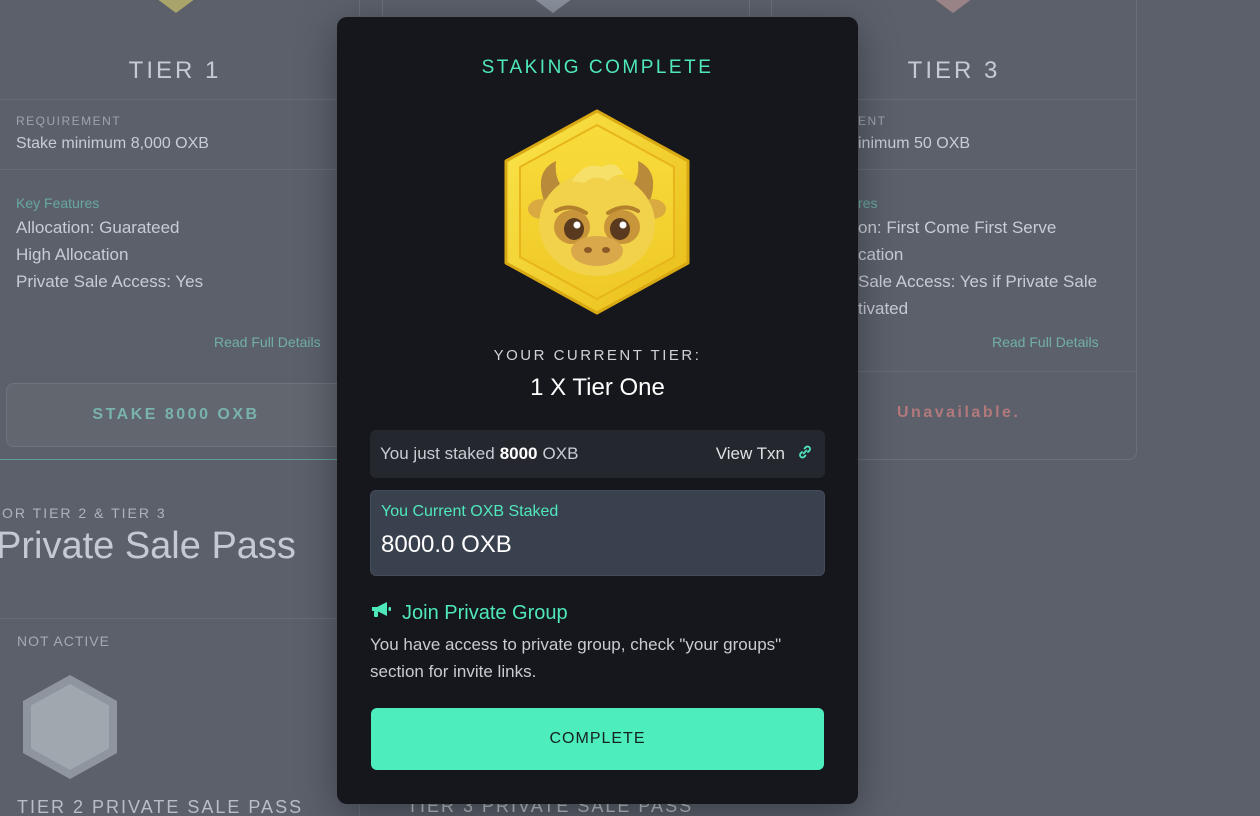  I want to click on view-txn-link: View Txn, so click(764, 454).